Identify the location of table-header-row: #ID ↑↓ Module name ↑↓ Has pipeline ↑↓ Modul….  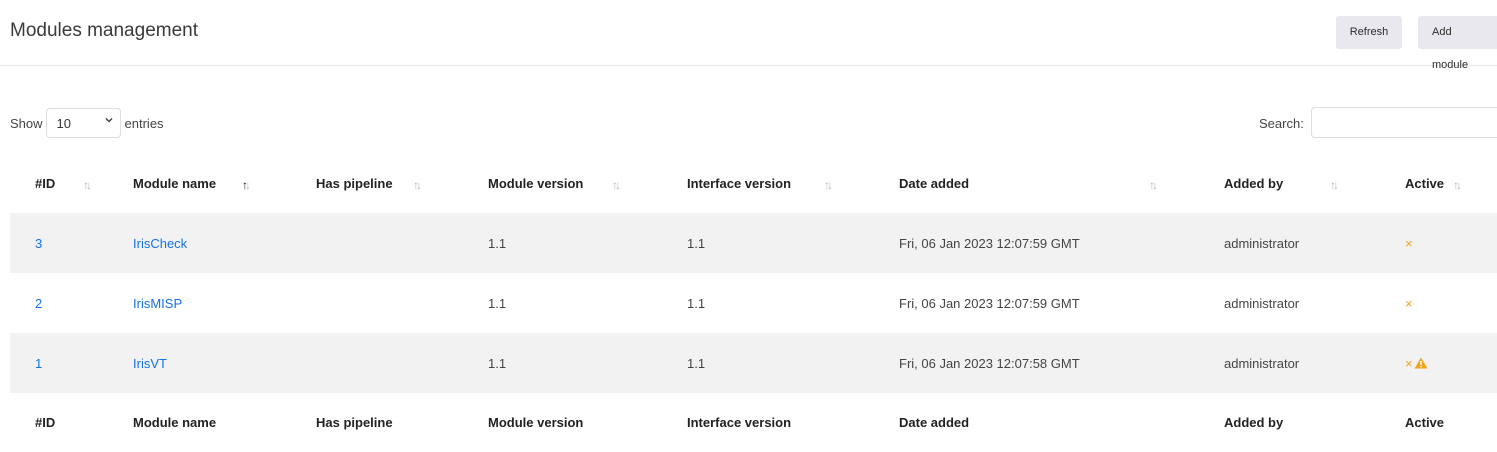
(753, 183).